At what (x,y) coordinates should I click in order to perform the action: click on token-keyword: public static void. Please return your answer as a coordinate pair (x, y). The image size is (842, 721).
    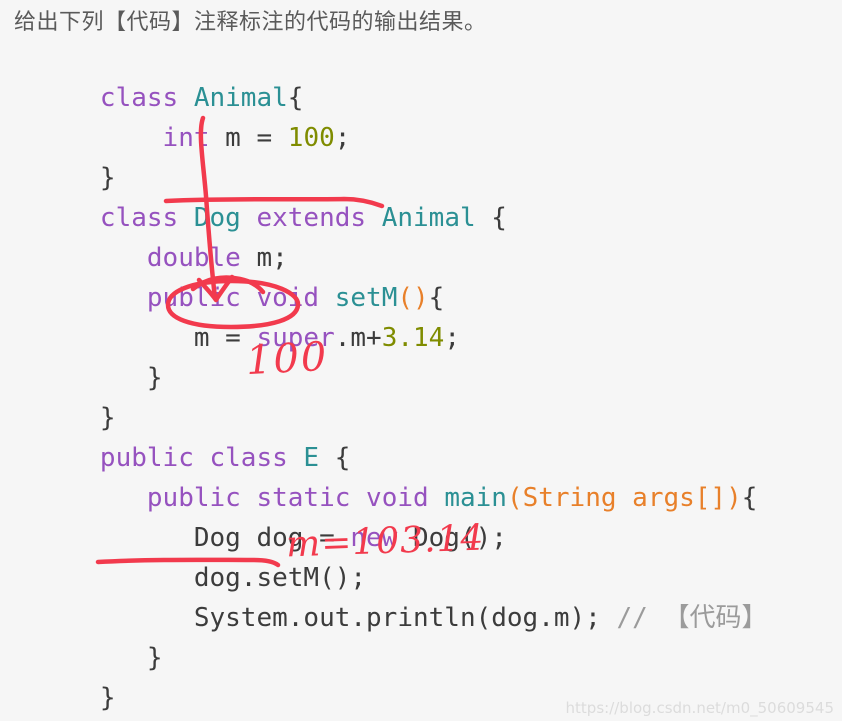
    Looking at the image, I should click on (295, 498).